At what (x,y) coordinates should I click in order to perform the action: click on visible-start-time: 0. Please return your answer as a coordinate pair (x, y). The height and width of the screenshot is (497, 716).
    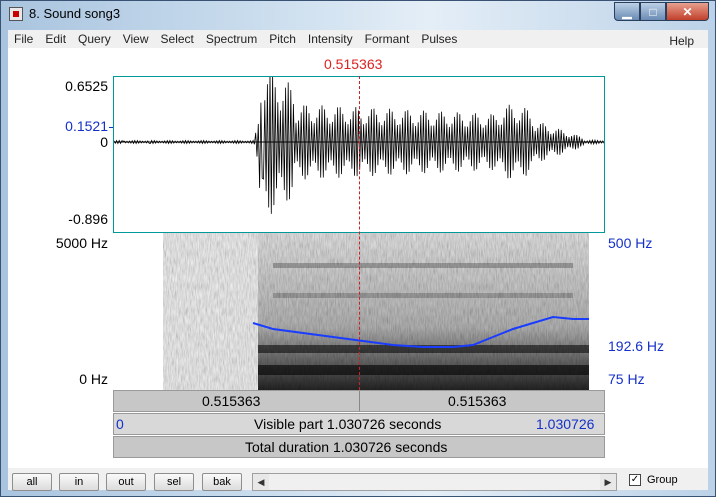
    Looking at the image, I should click on (120, 424).